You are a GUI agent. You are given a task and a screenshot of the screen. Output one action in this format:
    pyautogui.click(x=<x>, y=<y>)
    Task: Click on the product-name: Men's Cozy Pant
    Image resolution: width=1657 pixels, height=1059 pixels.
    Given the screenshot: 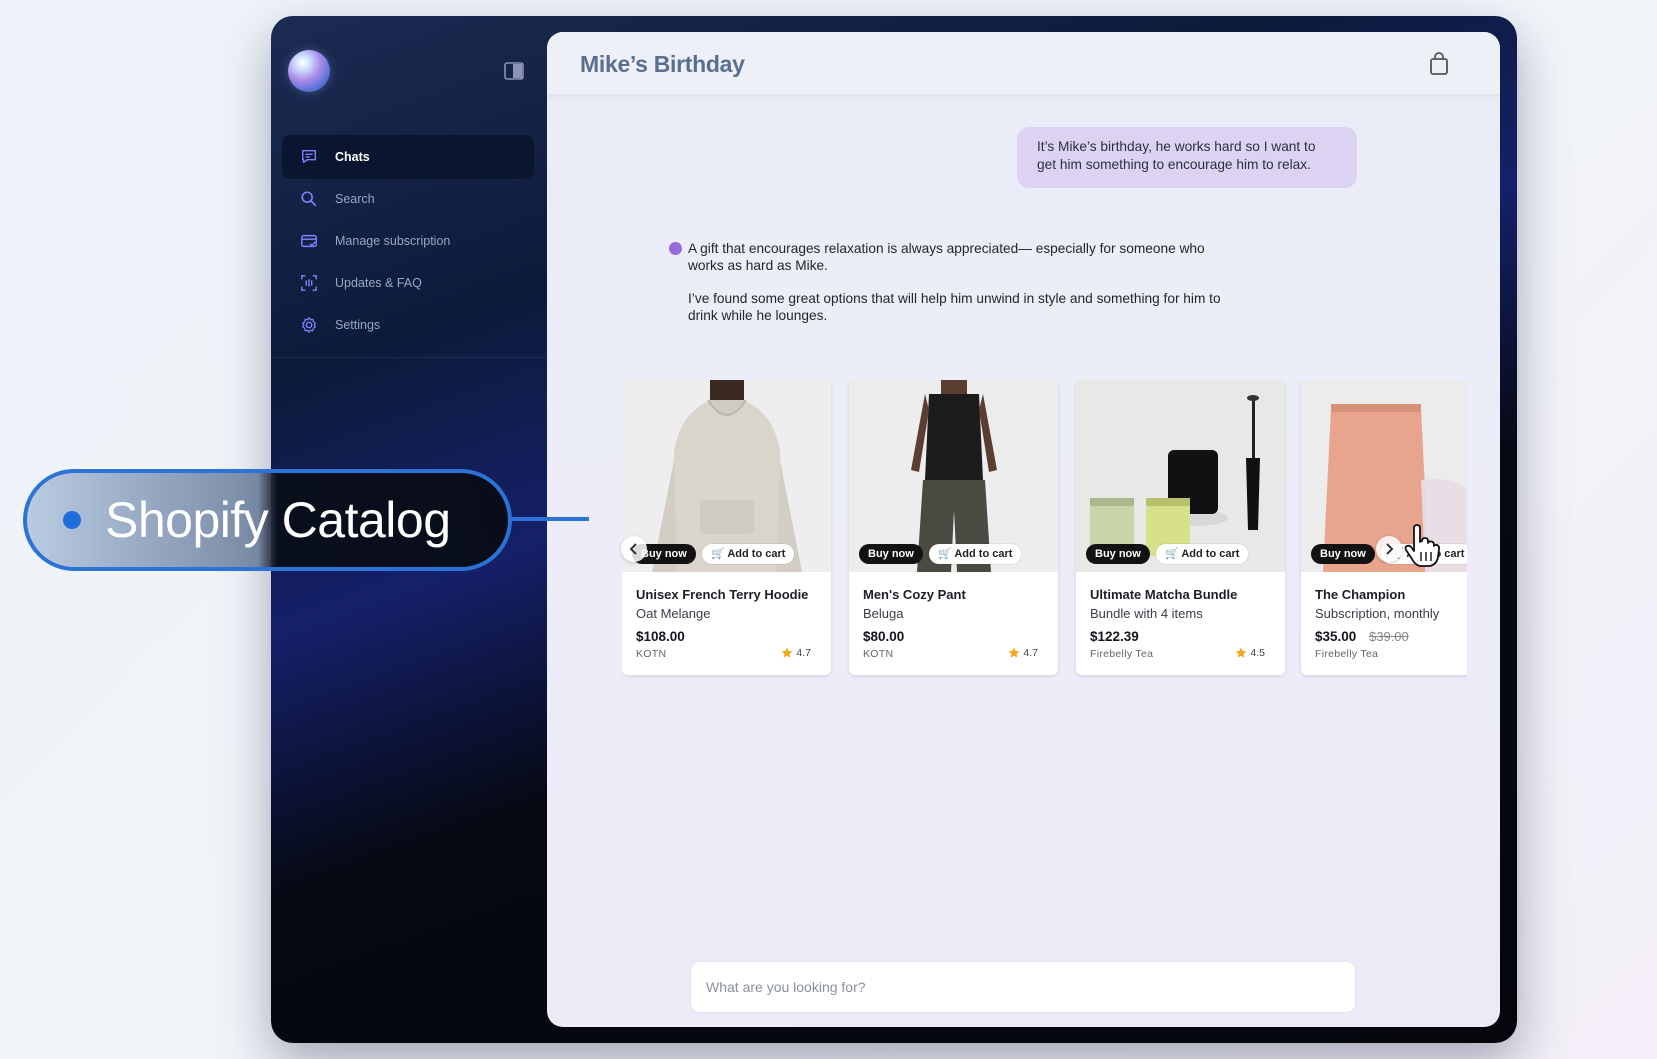 What is the action you would take?
    pyautogui.click(x=914, y=594)
    